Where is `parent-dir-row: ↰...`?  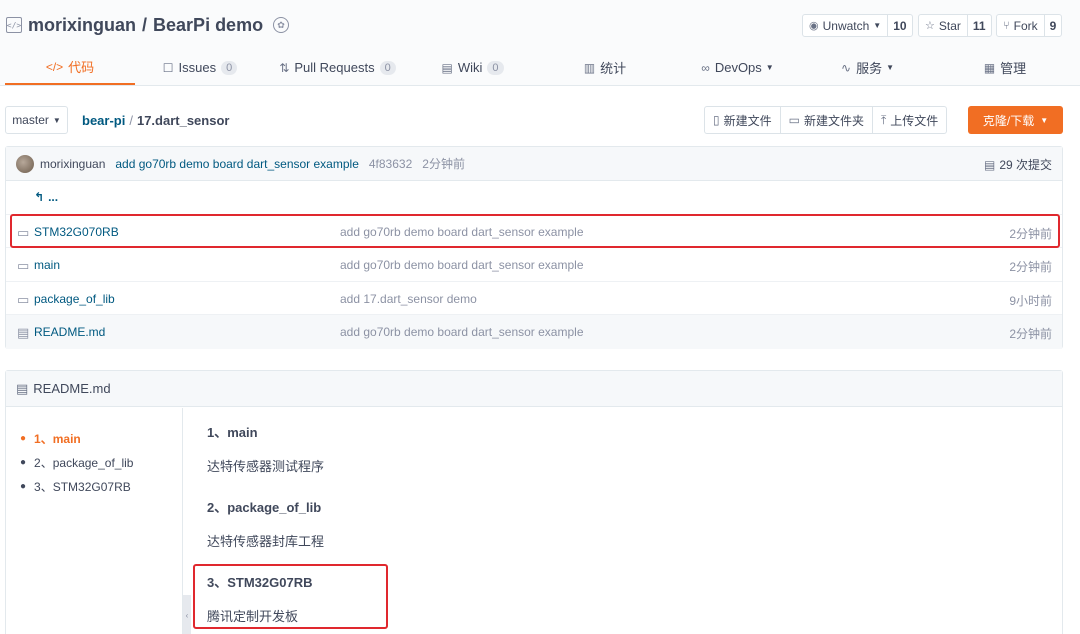 parent-dir-row: ↰... is located at coordinates (534, 198).